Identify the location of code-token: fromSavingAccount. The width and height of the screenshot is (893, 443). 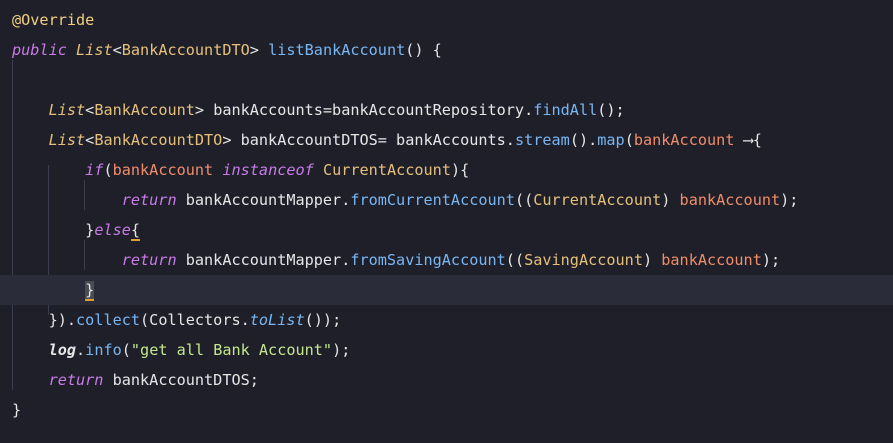
(428, 260).